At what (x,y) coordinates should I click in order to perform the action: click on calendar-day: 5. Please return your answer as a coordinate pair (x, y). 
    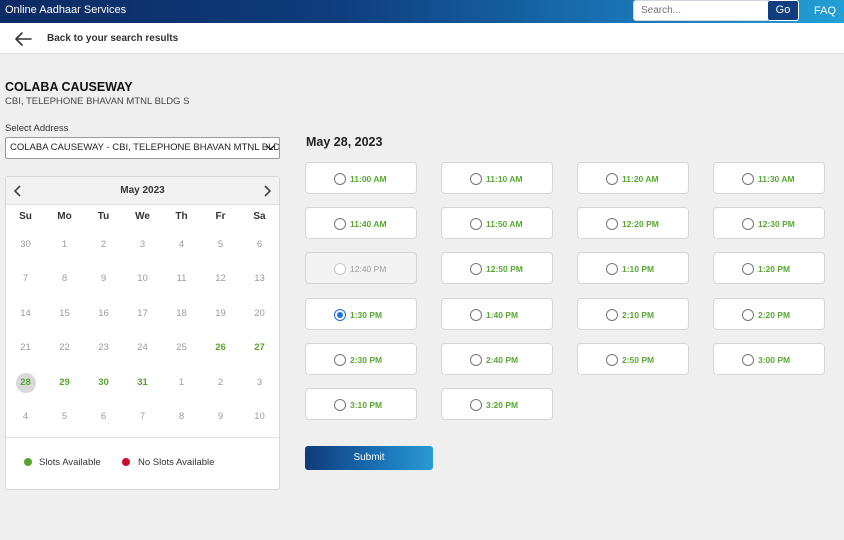
    Looking at the image, I should click on (64, 416).